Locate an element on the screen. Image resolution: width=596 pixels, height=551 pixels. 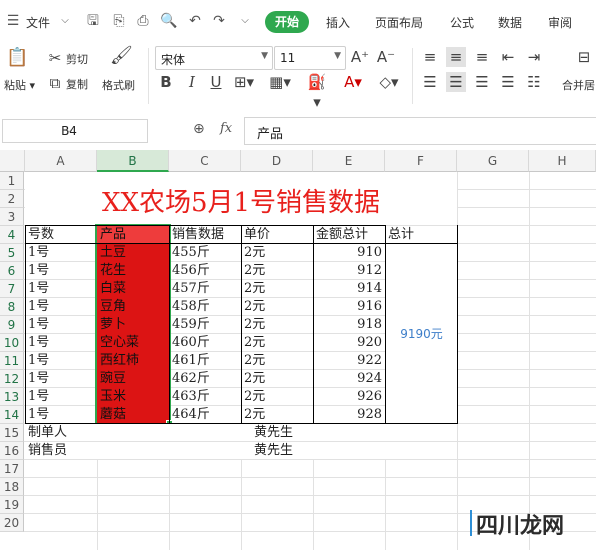
table-cell: 920 is located at coordinates (349, 343).